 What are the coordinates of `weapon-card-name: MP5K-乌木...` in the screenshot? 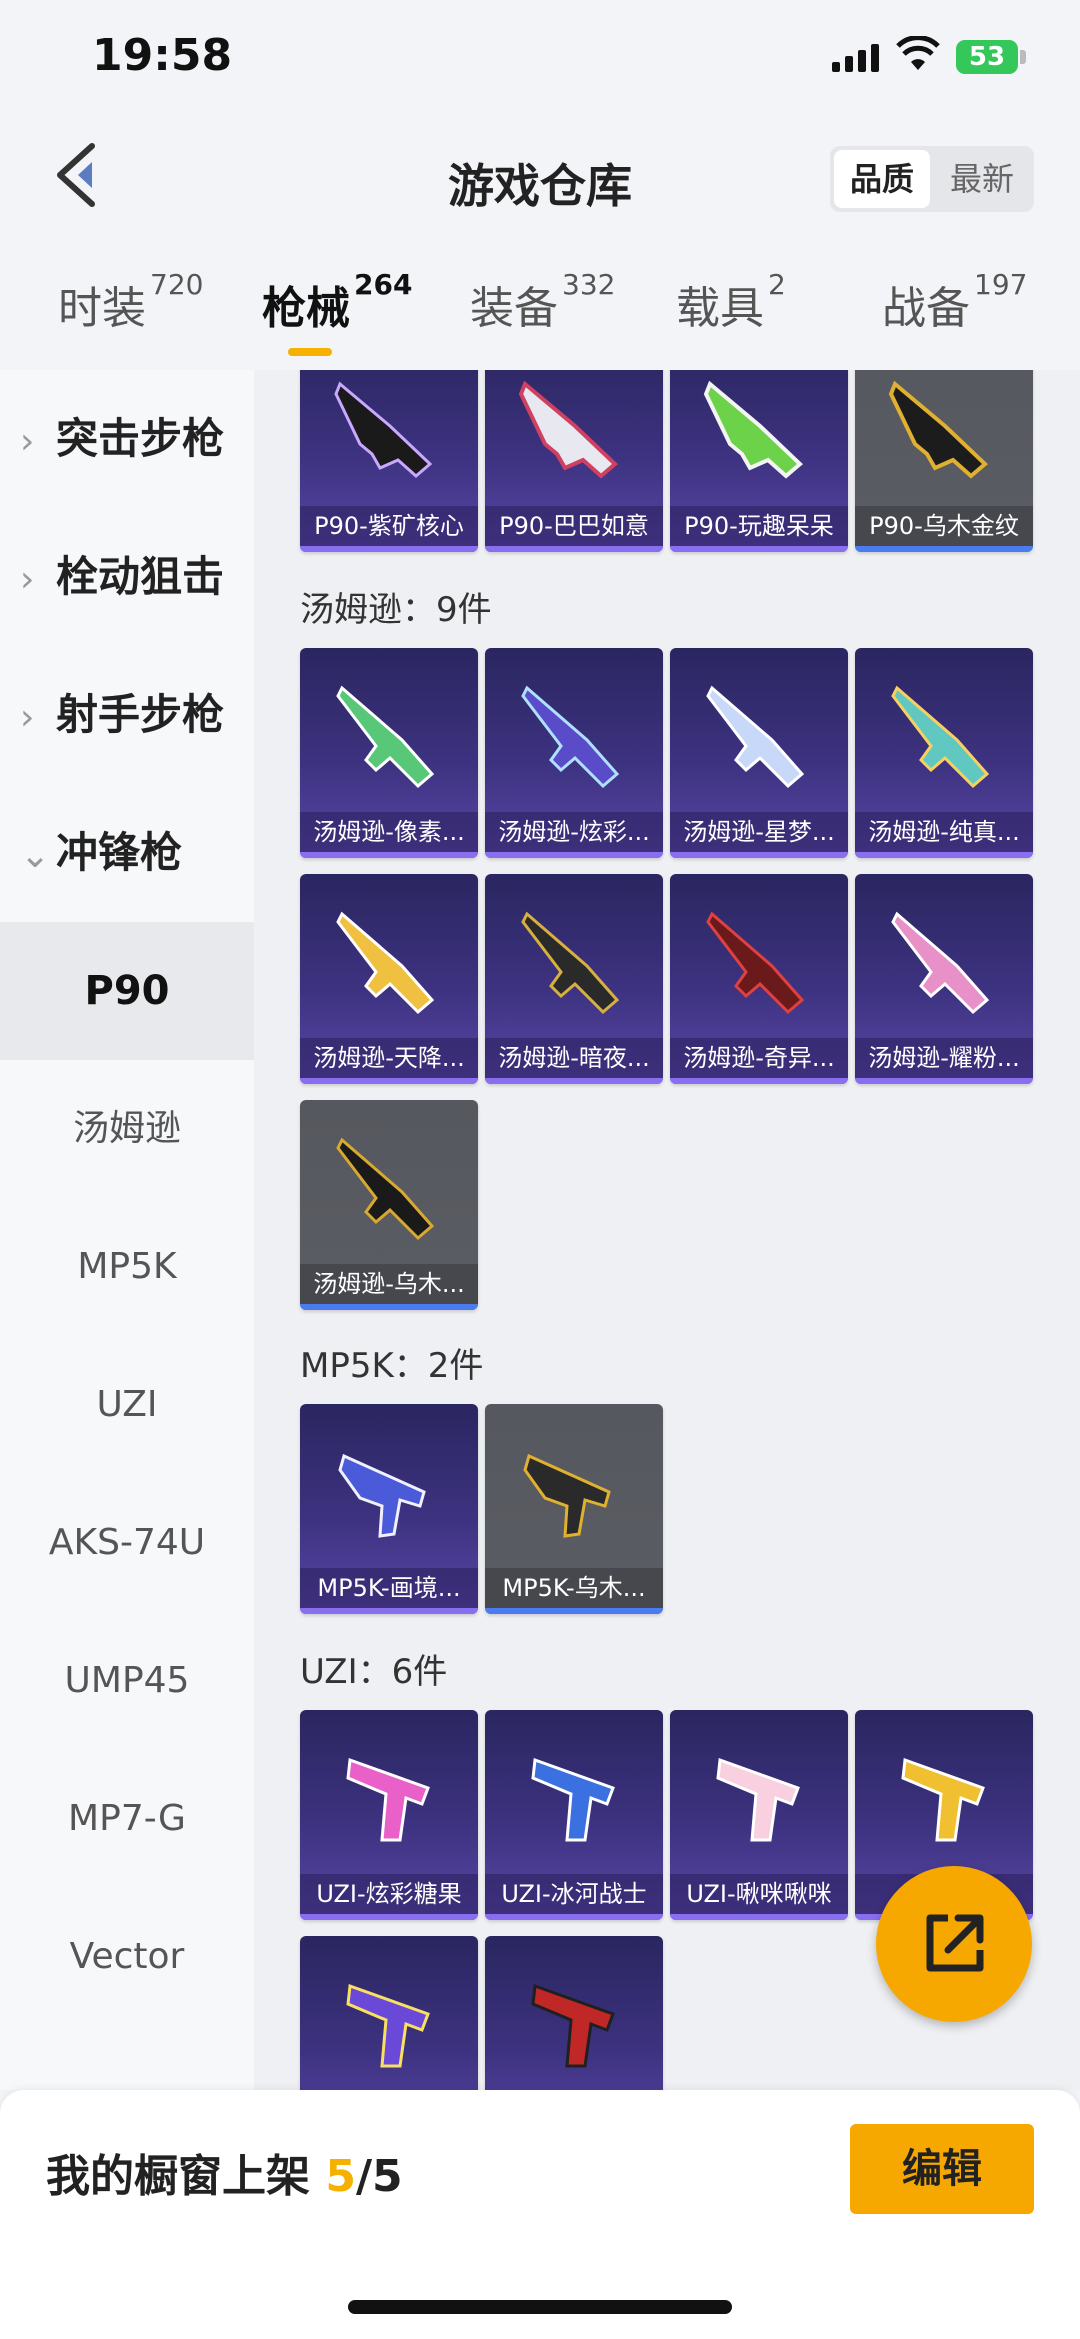 It's located at (574, 1588).